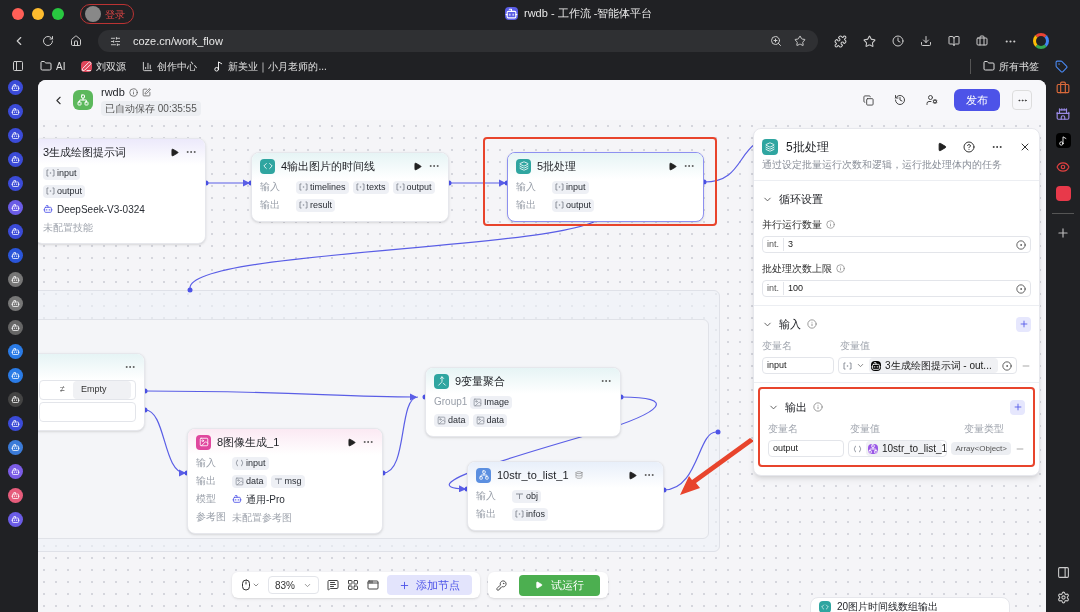  I want to click on name-field: input, so click(798, 365).